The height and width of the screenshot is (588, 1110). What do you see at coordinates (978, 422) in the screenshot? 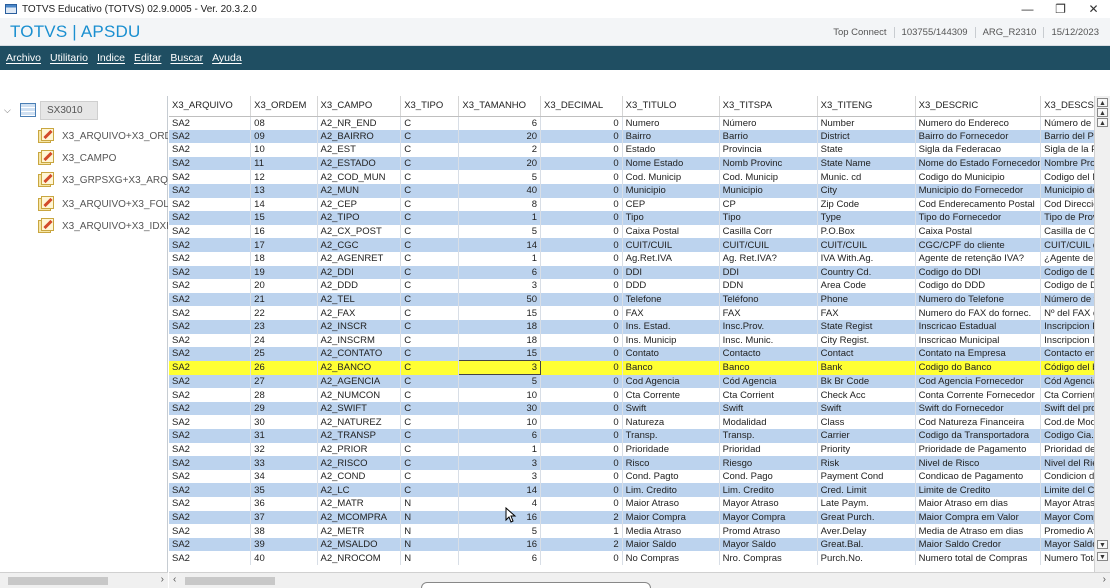
I see `table-cell: Cod Natureza Financeira` at bounding box center [978, 422].